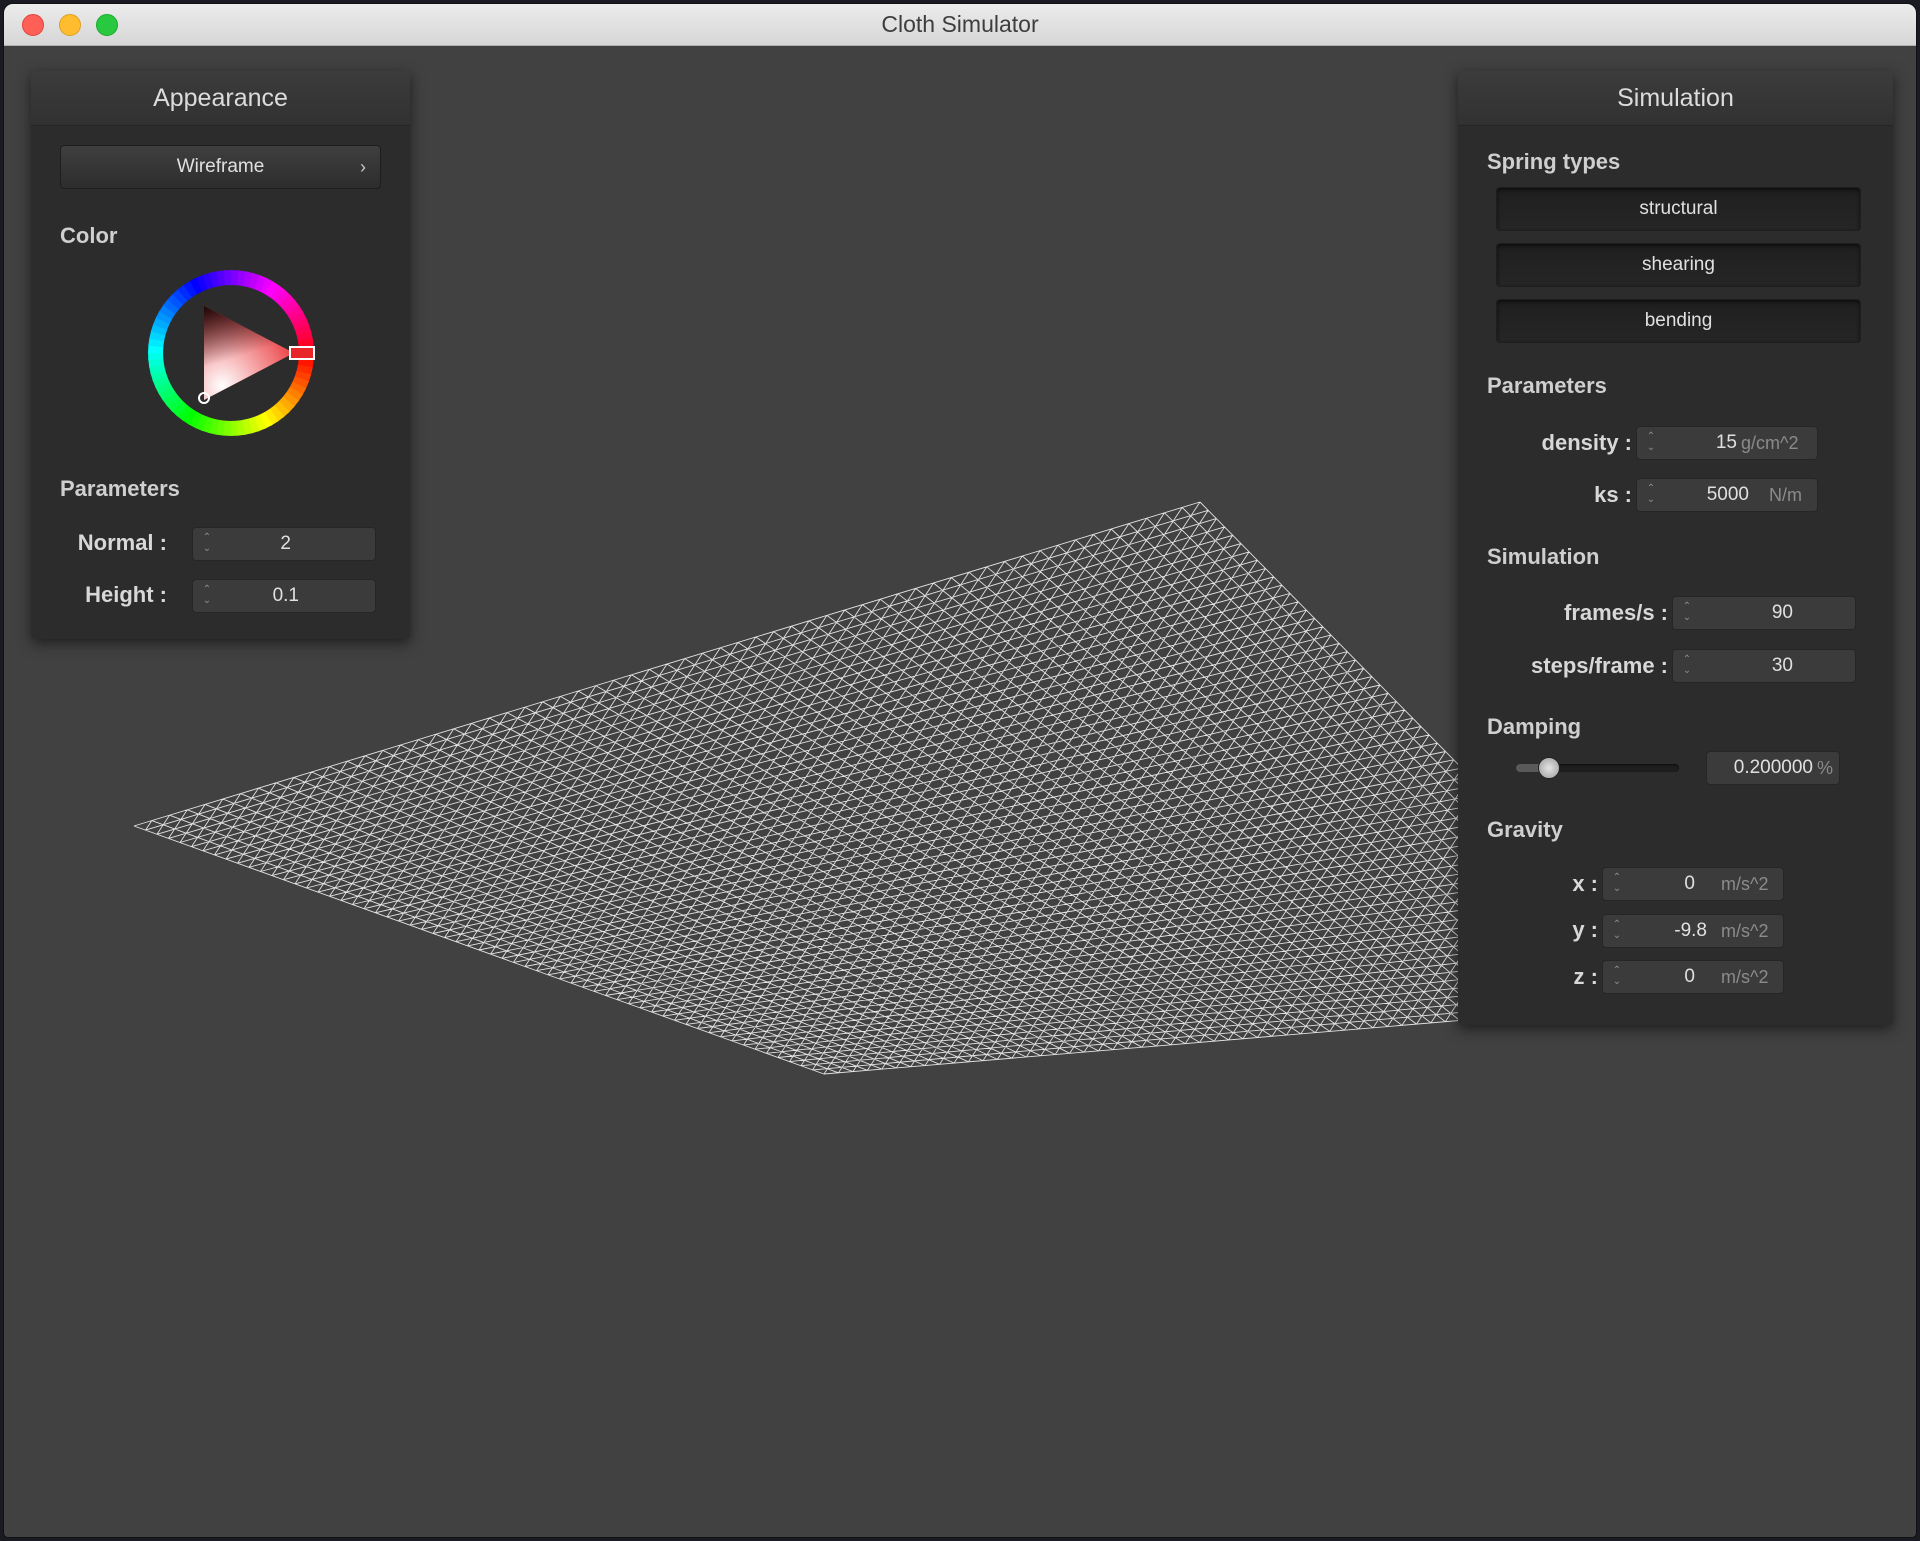 This screenshot has height=1541, width=1920. What do you see at coordinates (220, 98) in the screenshot?
I see `appearance-panel-header: Appearance` at bounding box center [220, 98].